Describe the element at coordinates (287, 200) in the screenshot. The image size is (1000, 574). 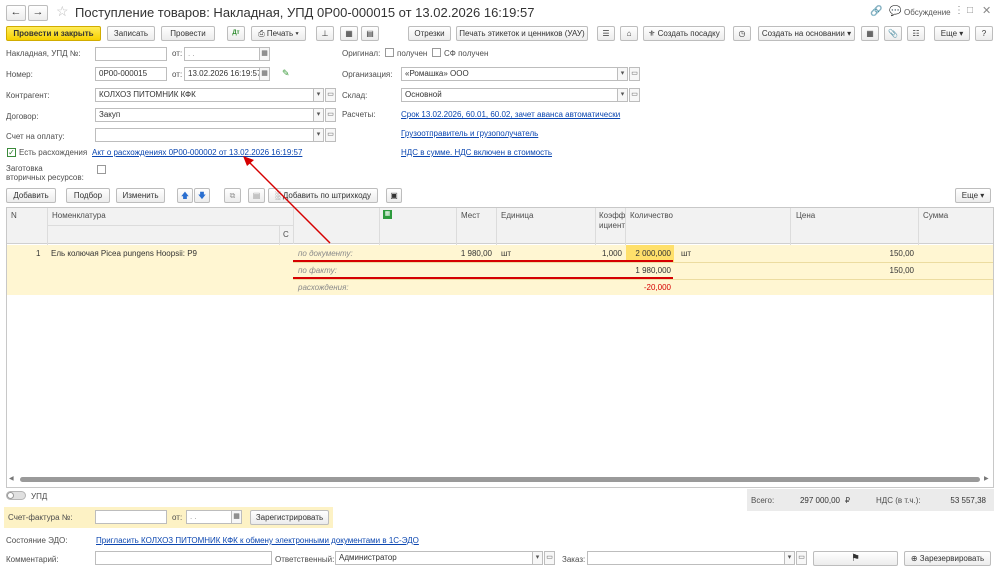
I see `annotation-arrow` at that location.